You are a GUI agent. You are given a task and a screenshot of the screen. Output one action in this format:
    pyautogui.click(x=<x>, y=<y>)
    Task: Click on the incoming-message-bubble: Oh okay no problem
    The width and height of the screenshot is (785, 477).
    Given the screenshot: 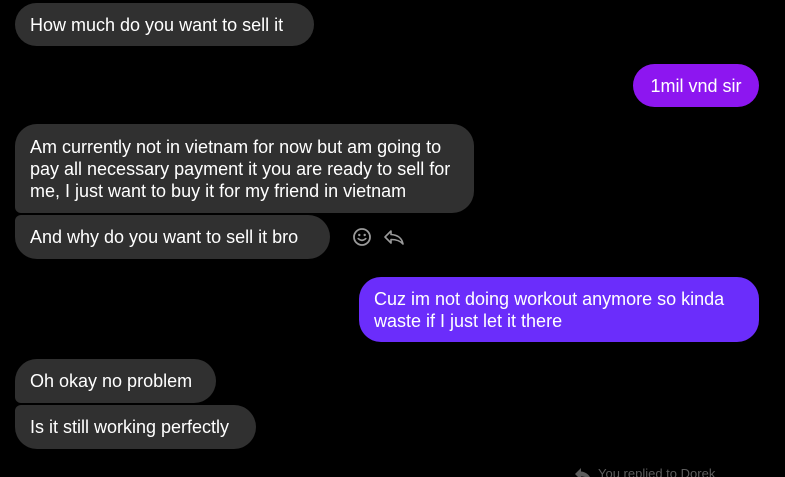 What is the action you would take?
    pyautogui.click(x=115, y=381)
    